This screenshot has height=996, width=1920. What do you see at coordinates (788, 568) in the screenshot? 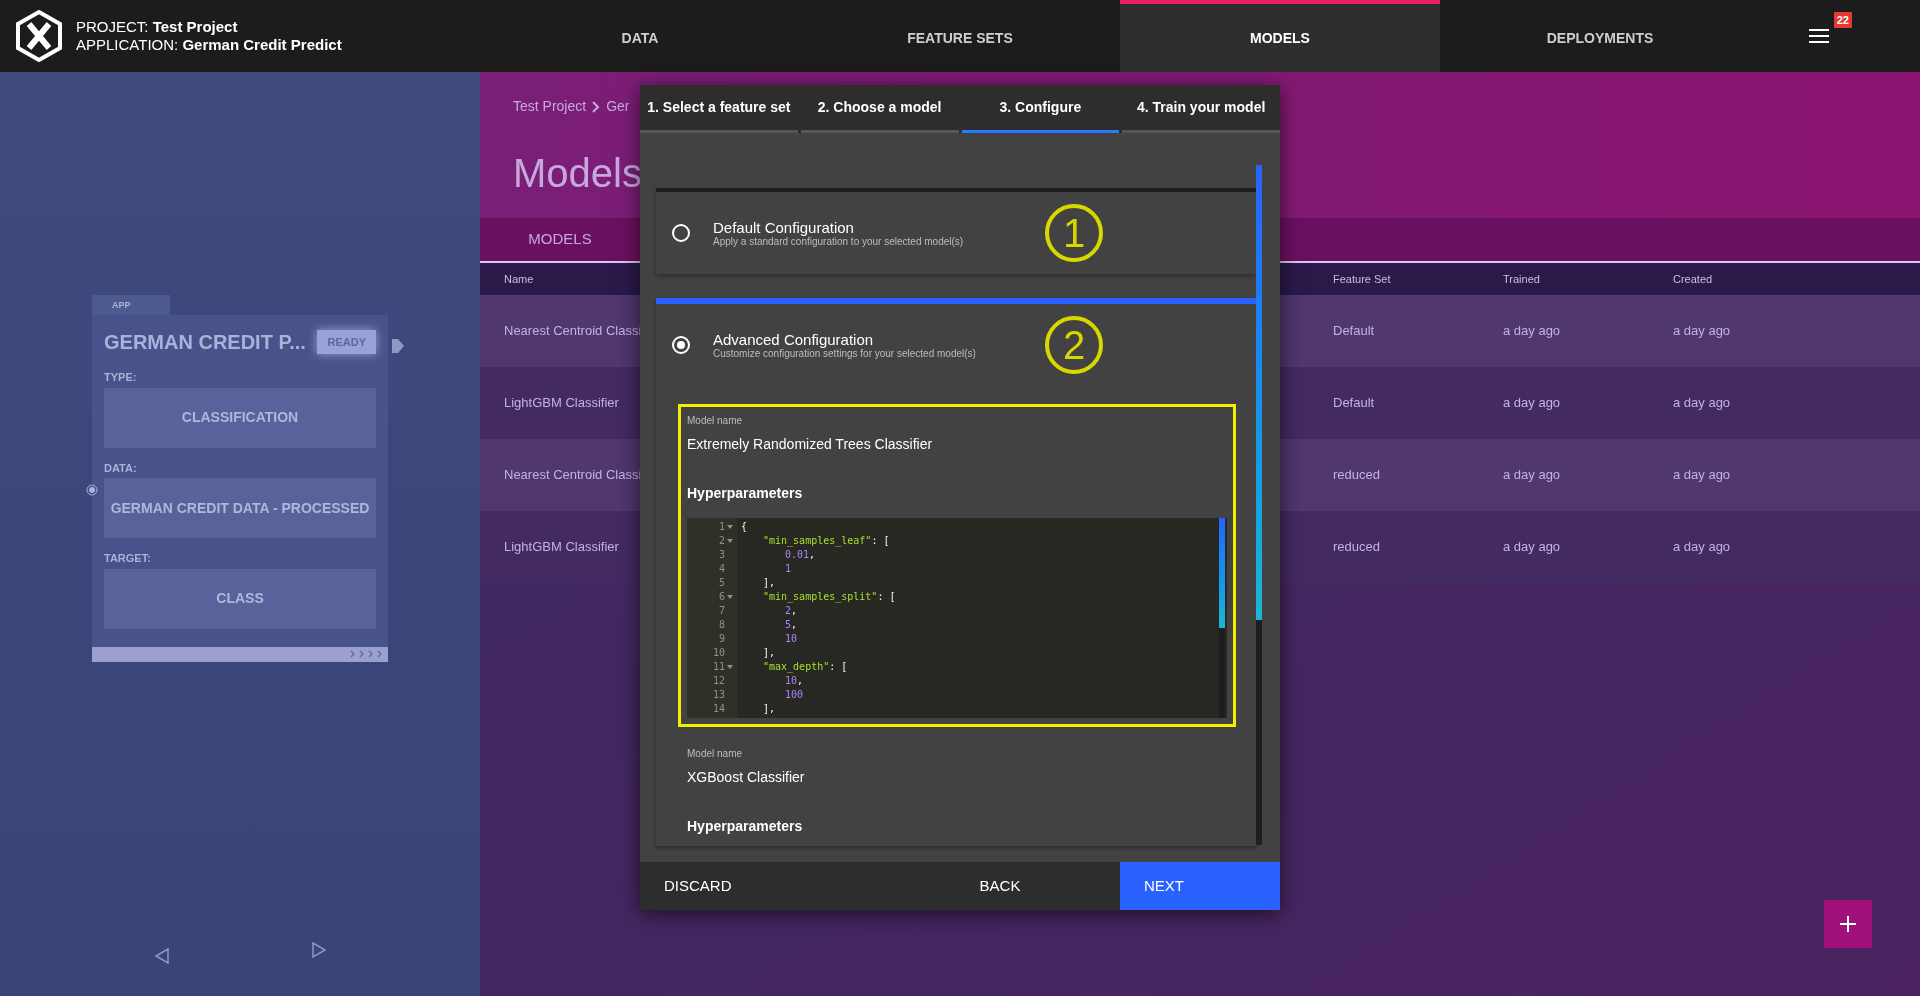
I see `code-line: 1` at bounding box center [788, 568].